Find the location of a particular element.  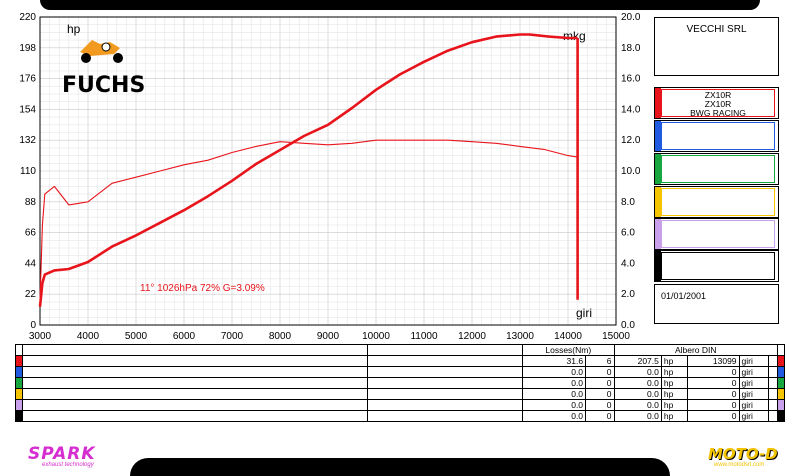

x-tick-label: 8000 is located at coordinates (280, 336).